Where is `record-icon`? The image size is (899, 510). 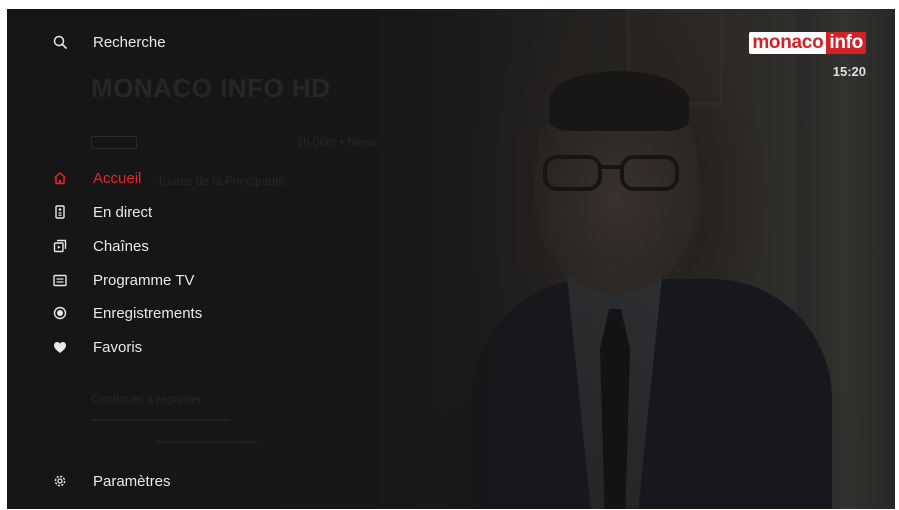 record-icon is located at coordinates (60, 313).